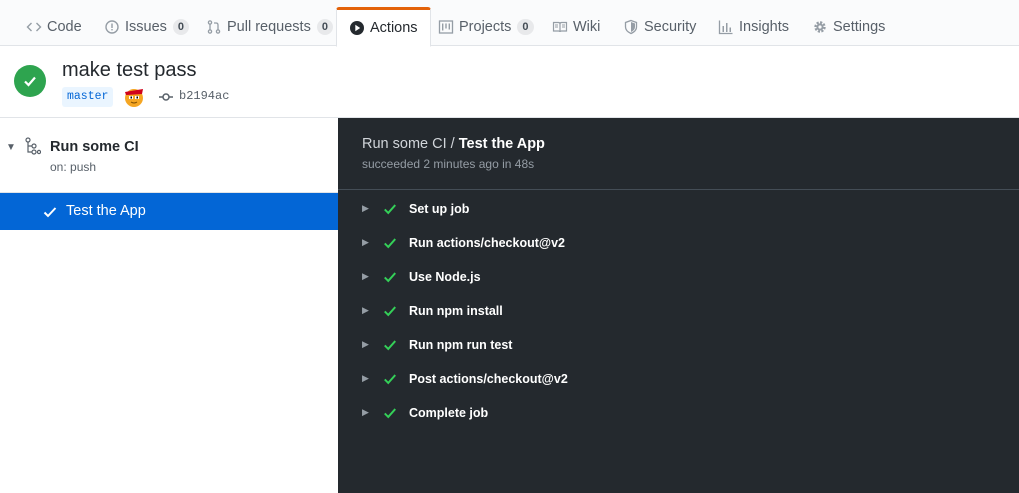 Image resolution: width=1019 pixels, height=493 pixels. I want to click on log-step-row: ▶ Complete job, so click(678, 415).